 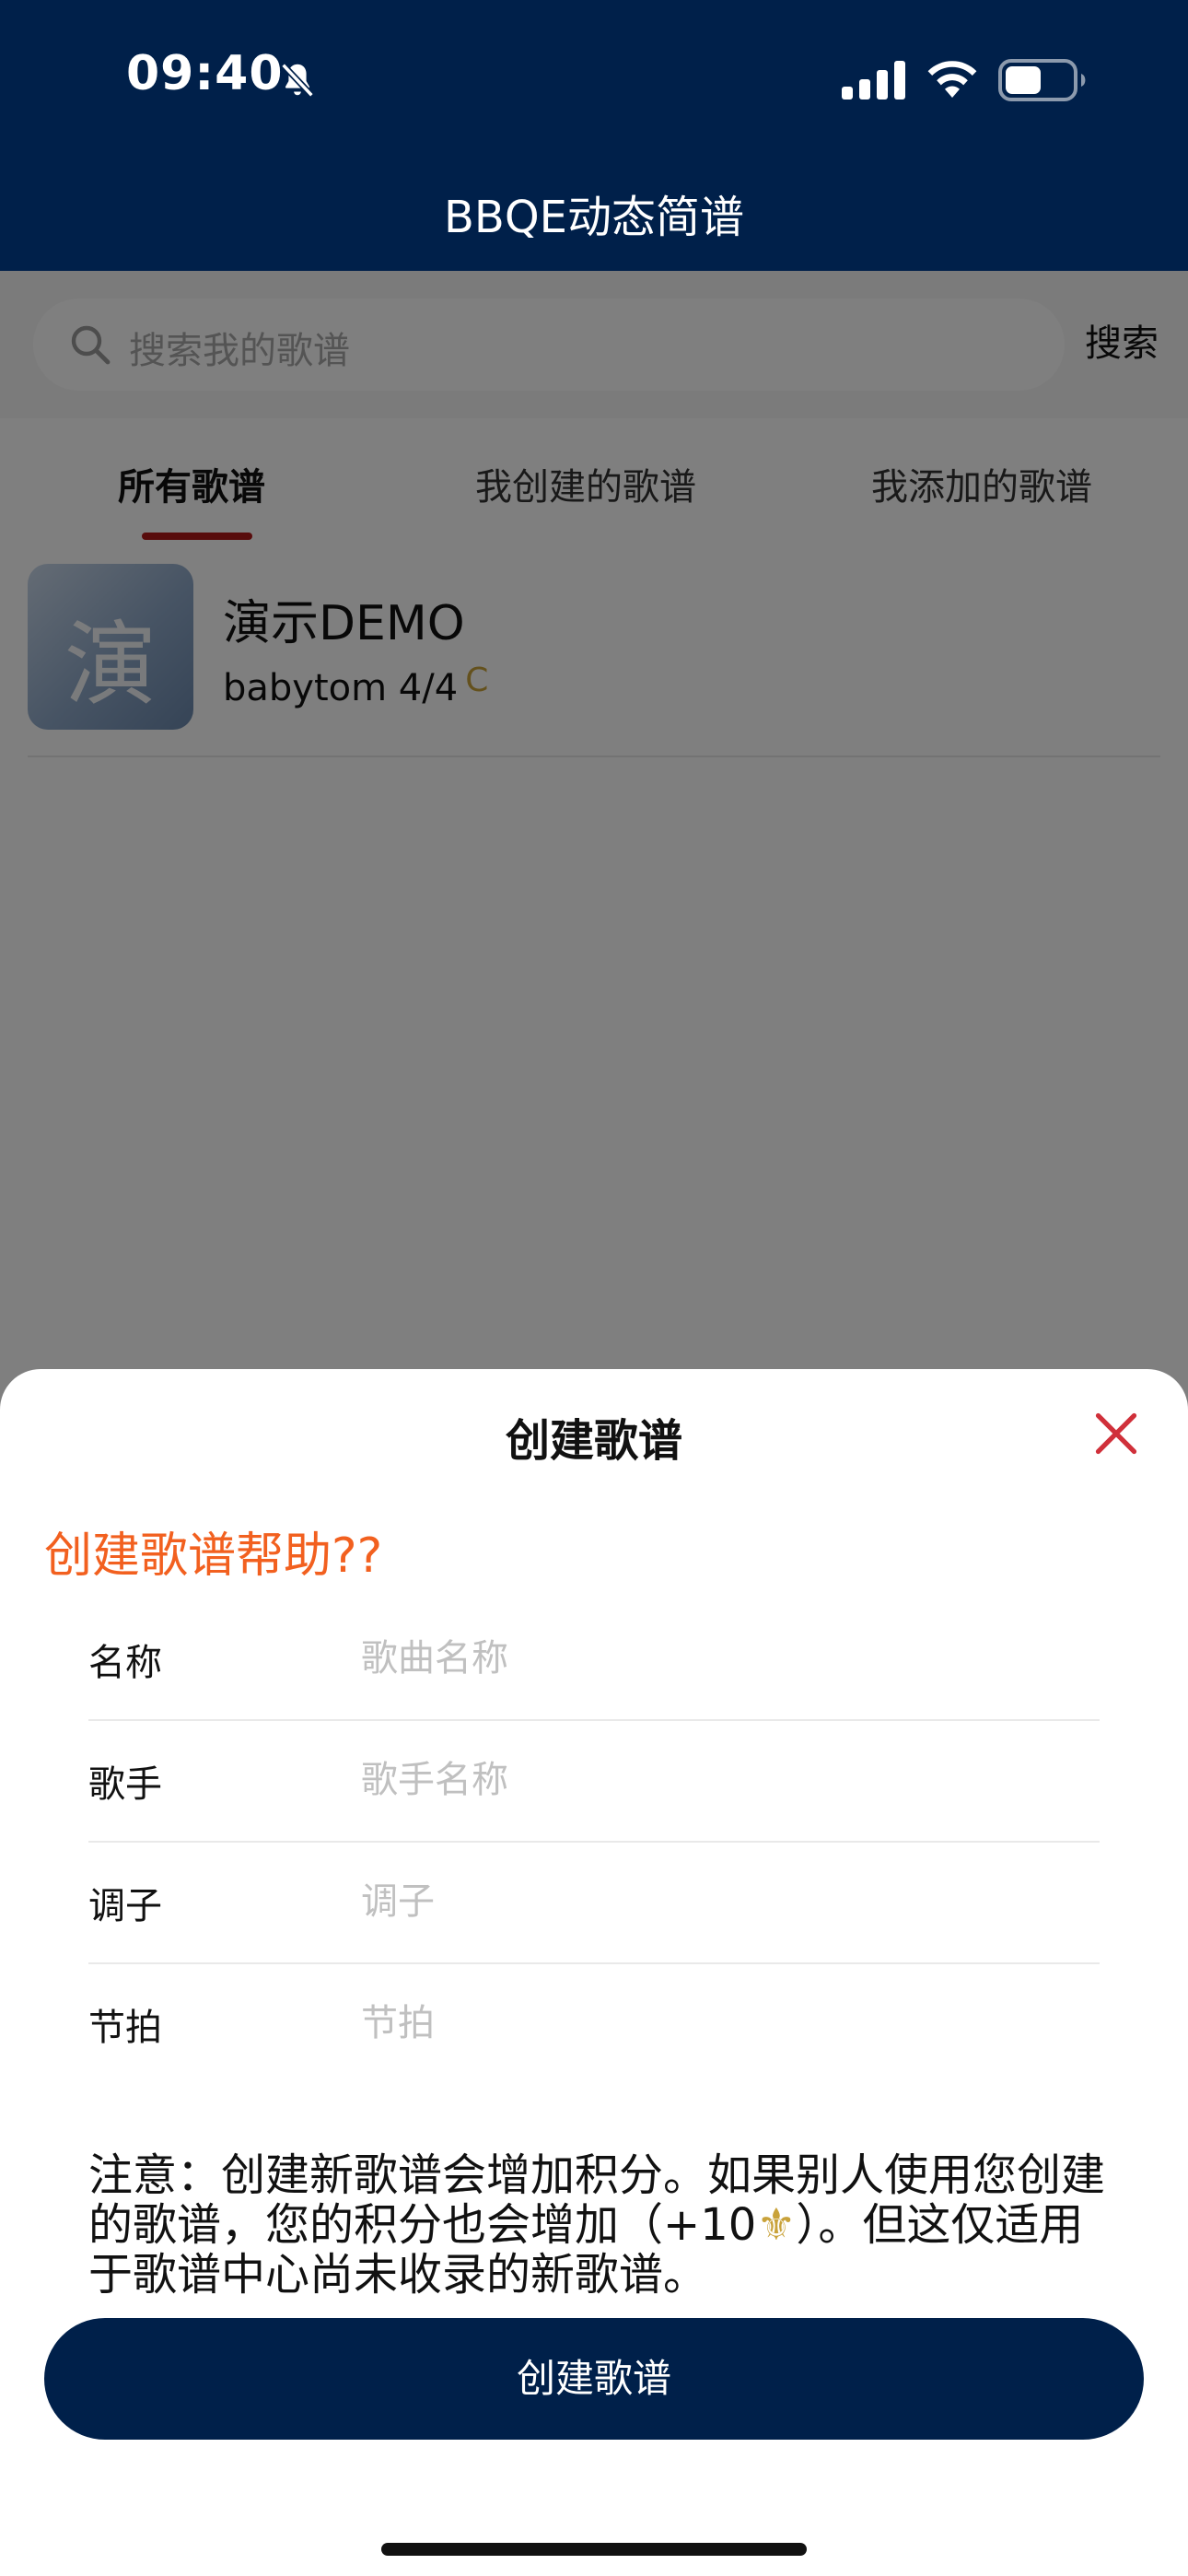 I want to click on key-field, so click(x=720, y=1901).